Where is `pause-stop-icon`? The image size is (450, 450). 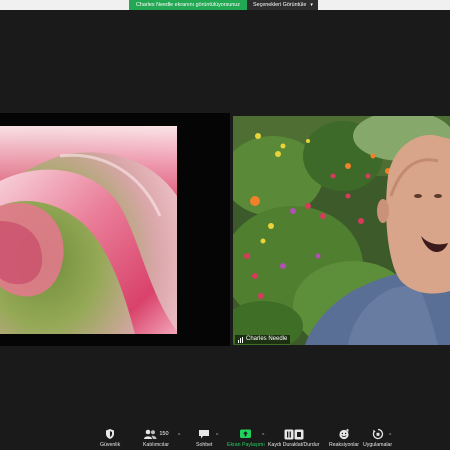 pause-stop-icon is located at coordinates (294, 434).